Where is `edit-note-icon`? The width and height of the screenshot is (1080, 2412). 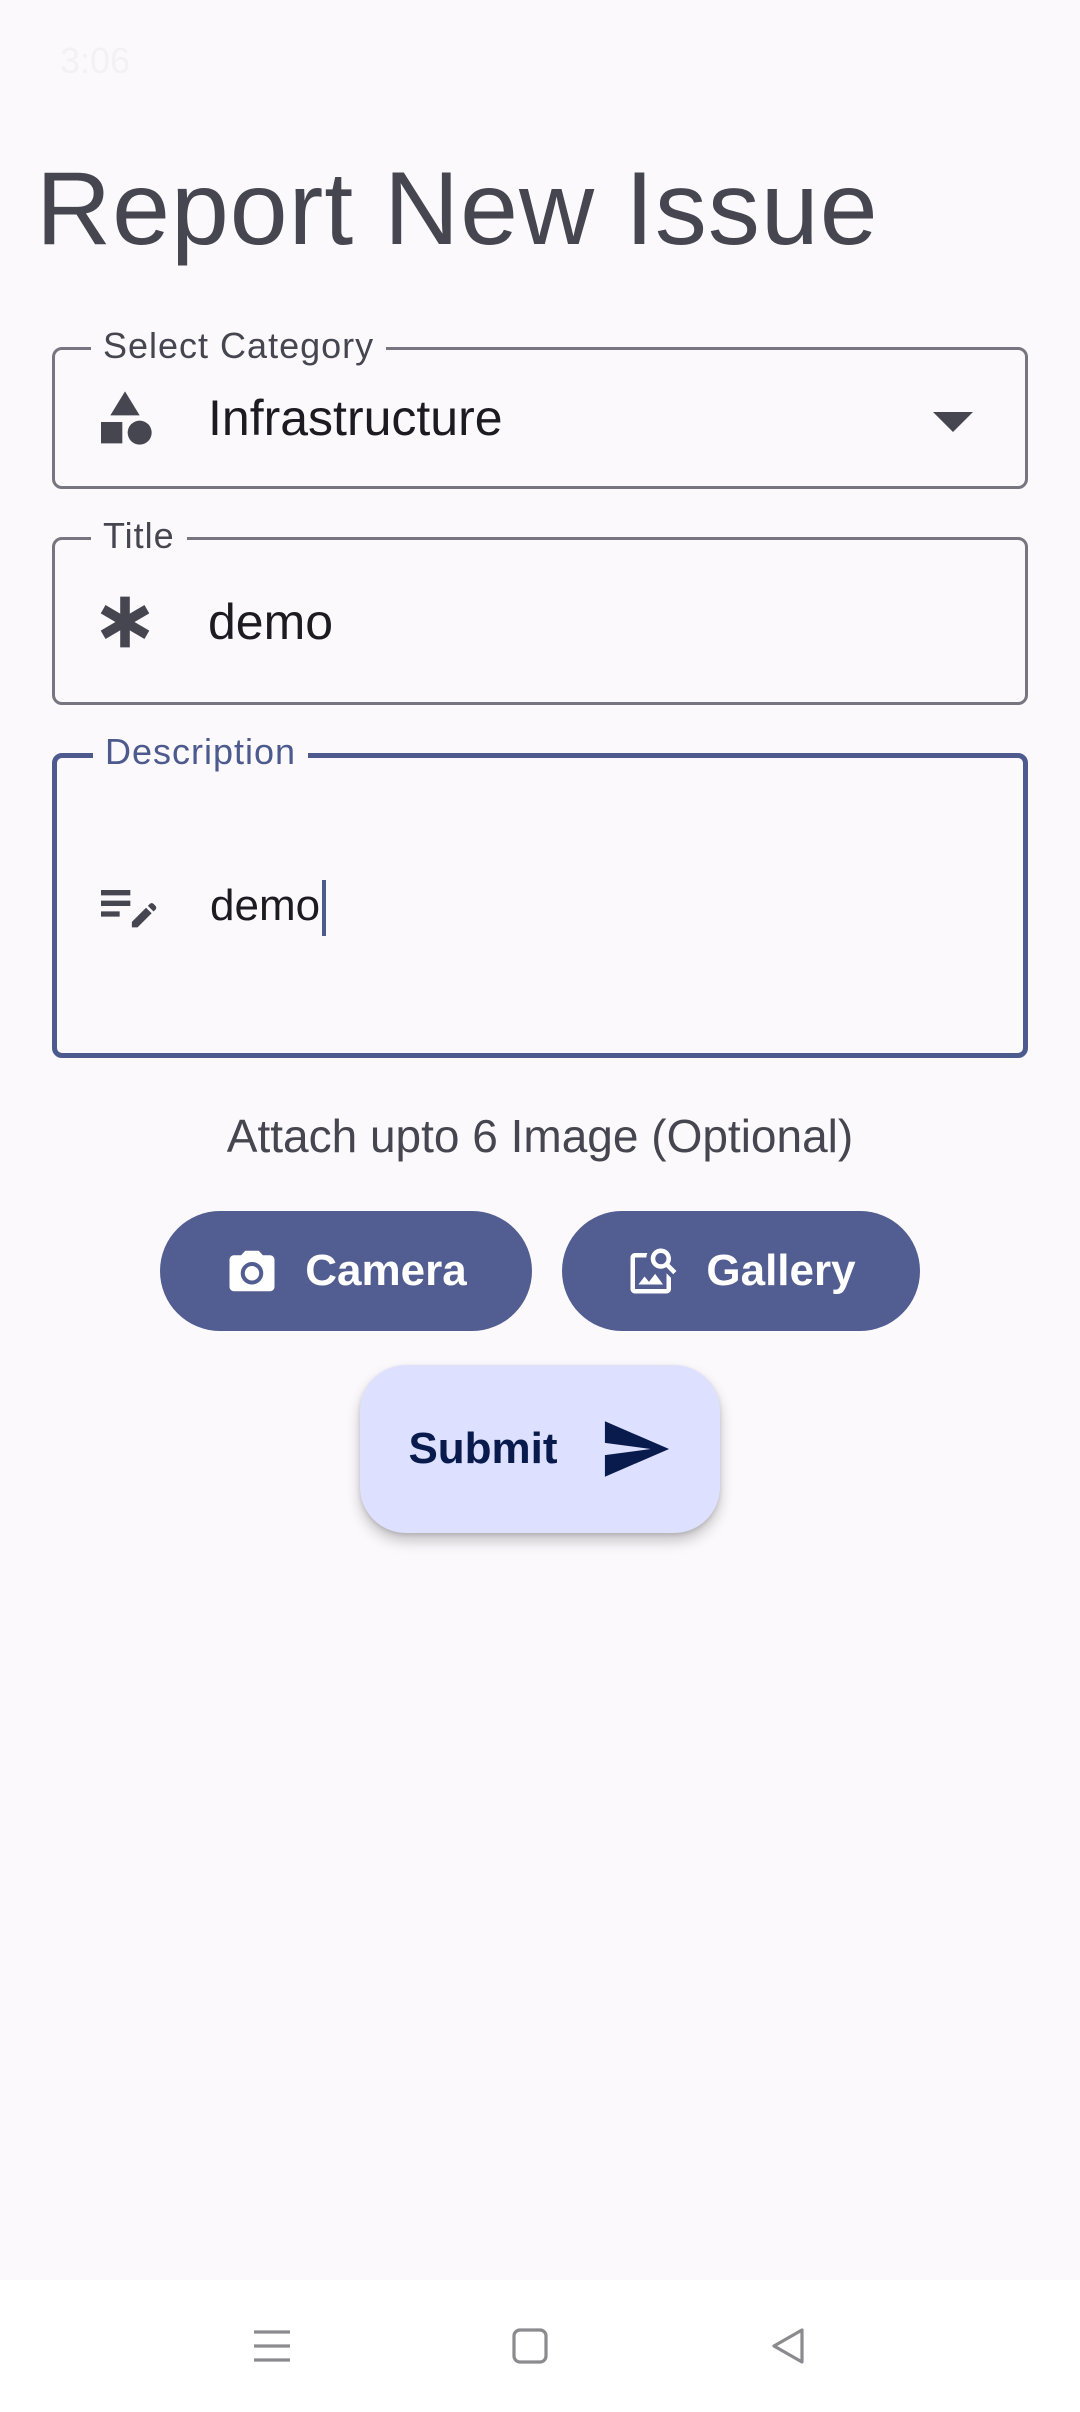 edit-note-icon is located at coordinates (129, 909).